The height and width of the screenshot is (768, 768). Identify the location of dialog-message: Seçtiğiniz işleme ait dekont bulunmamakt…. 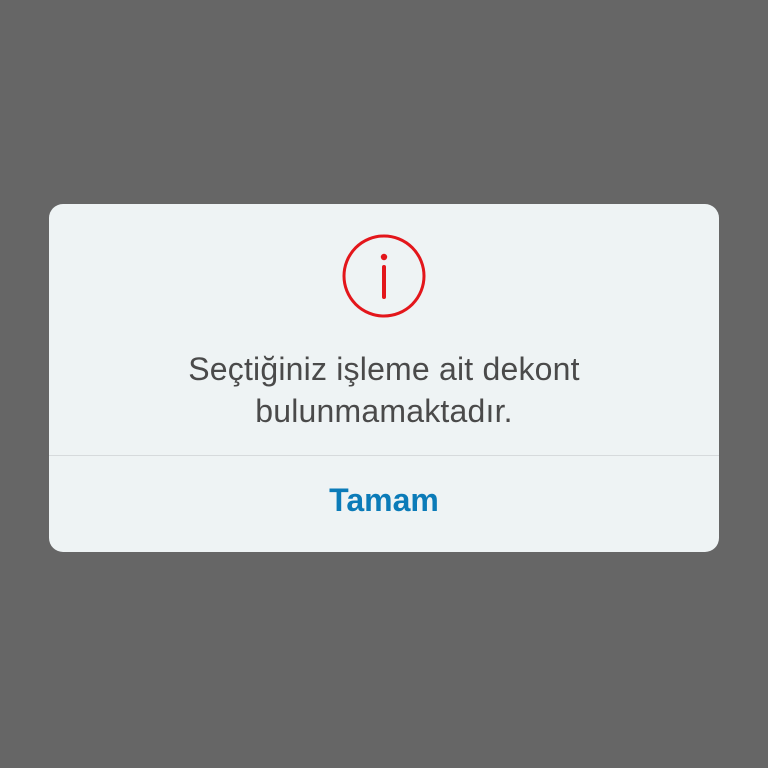
(384, 390).